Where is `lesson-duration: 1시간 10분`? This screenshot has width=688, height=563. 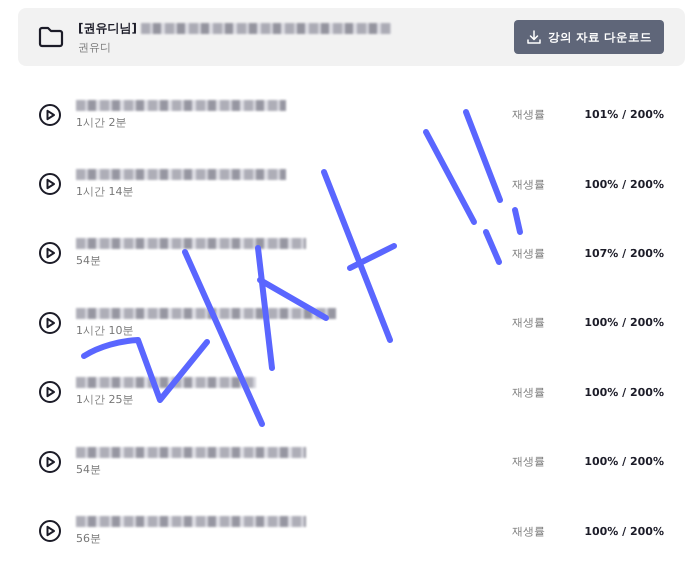
lesson-duration: 1시간 10분 is located at coordinates (105, 330).